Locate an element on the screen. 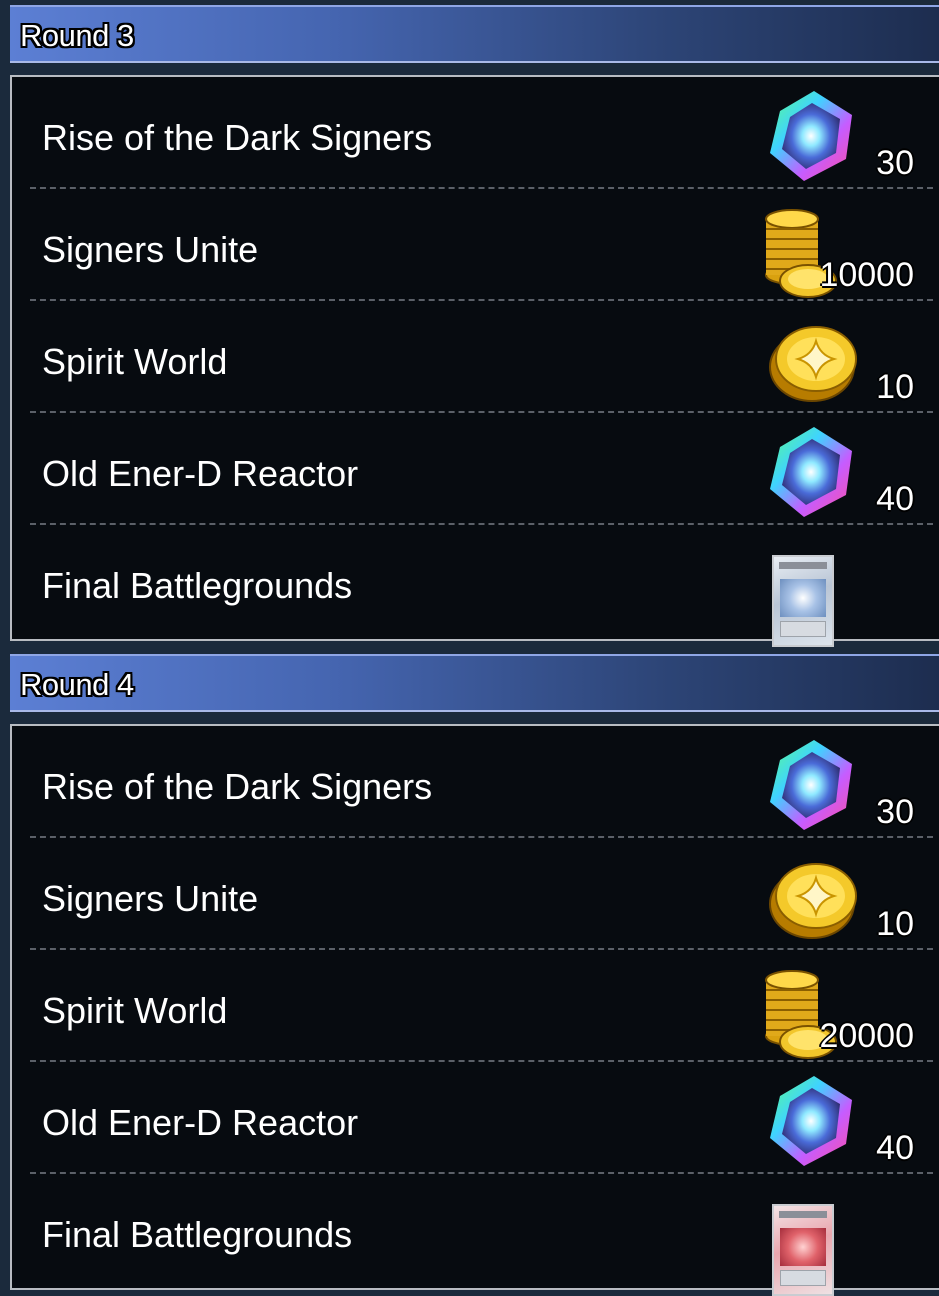 This screenshot has width=939, height=1296. gold-stack-icon: 10000 is located at coordinates (837, 249).